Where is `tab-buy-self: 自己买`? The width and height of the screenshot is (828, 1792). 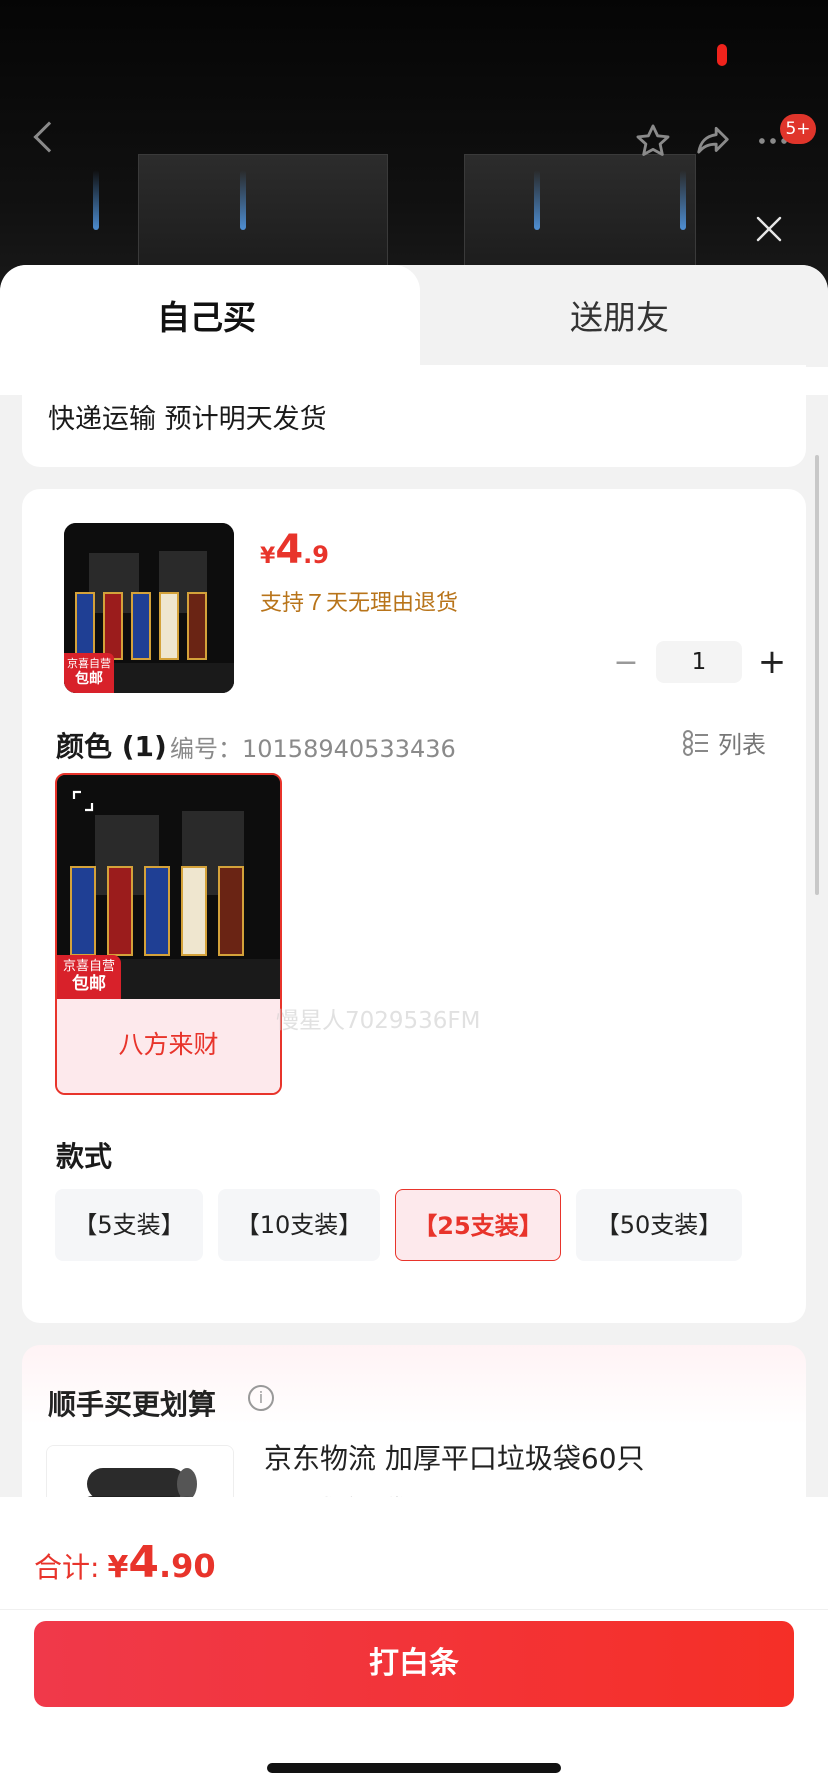
tab-buy-self: 自己买 is located at coordinates (210, 320).